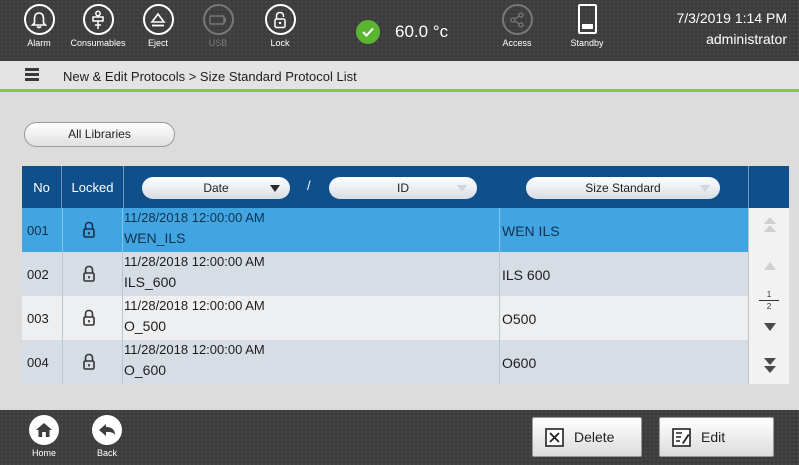 Image resolution: width=799 pixels, height=465 pixels. What do you see at coordinates (519, 363) in the screenshot?
I see `row-size-standard: O600` at bounding box center [519, 363].